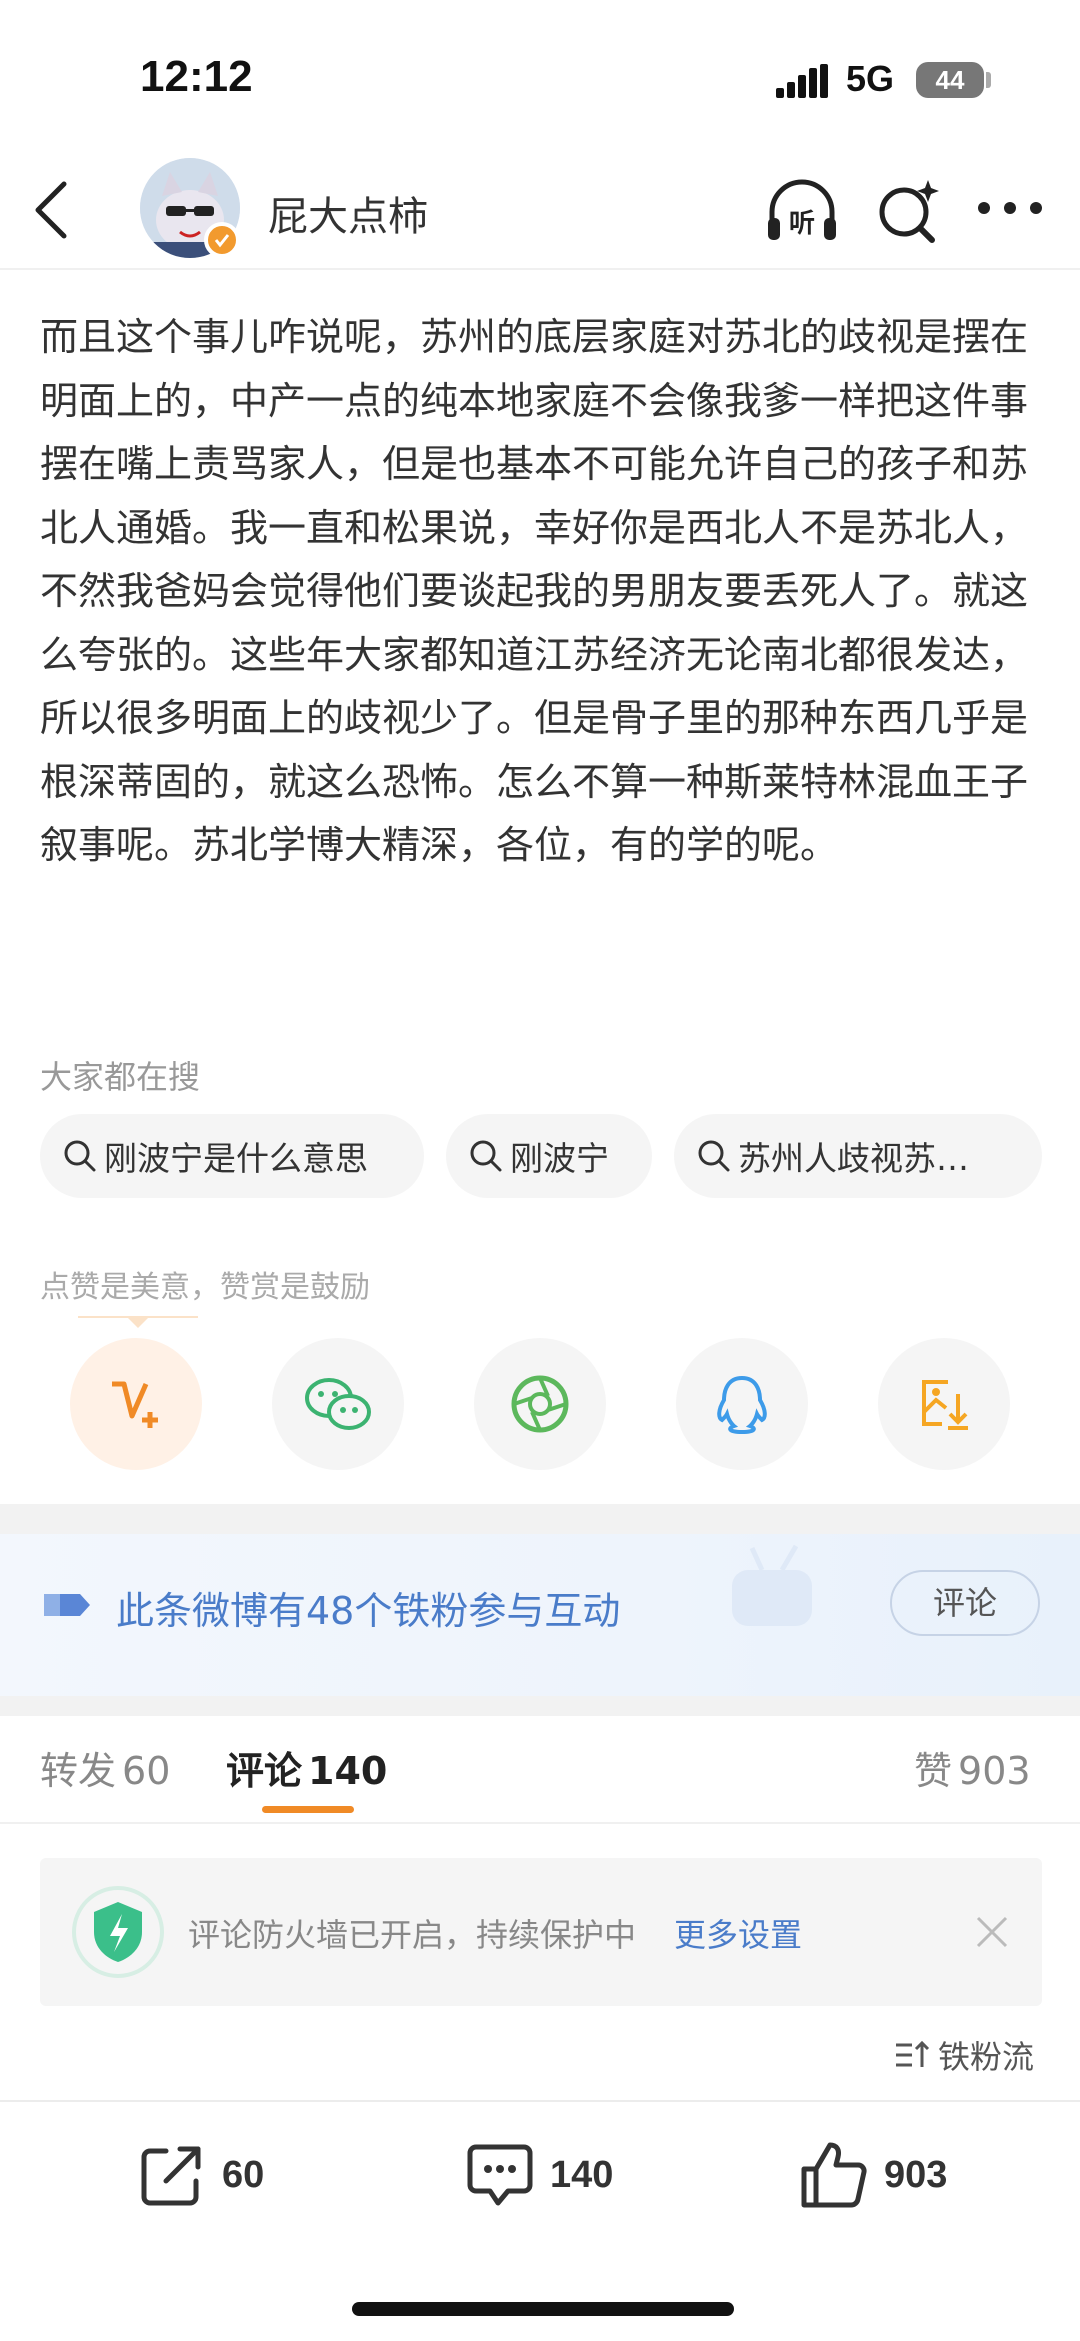  Describe the element at coordinates (992, 1932) in the screenshot. I see `close-icon` at that location.